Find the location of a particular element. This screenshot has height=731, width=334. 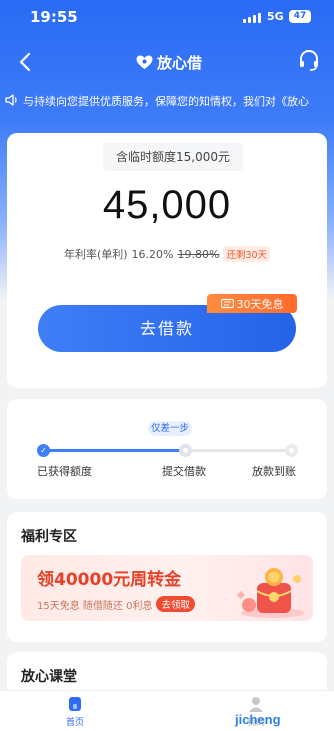

welfare-title: 福利专区 is located at coordinates (49, 537).